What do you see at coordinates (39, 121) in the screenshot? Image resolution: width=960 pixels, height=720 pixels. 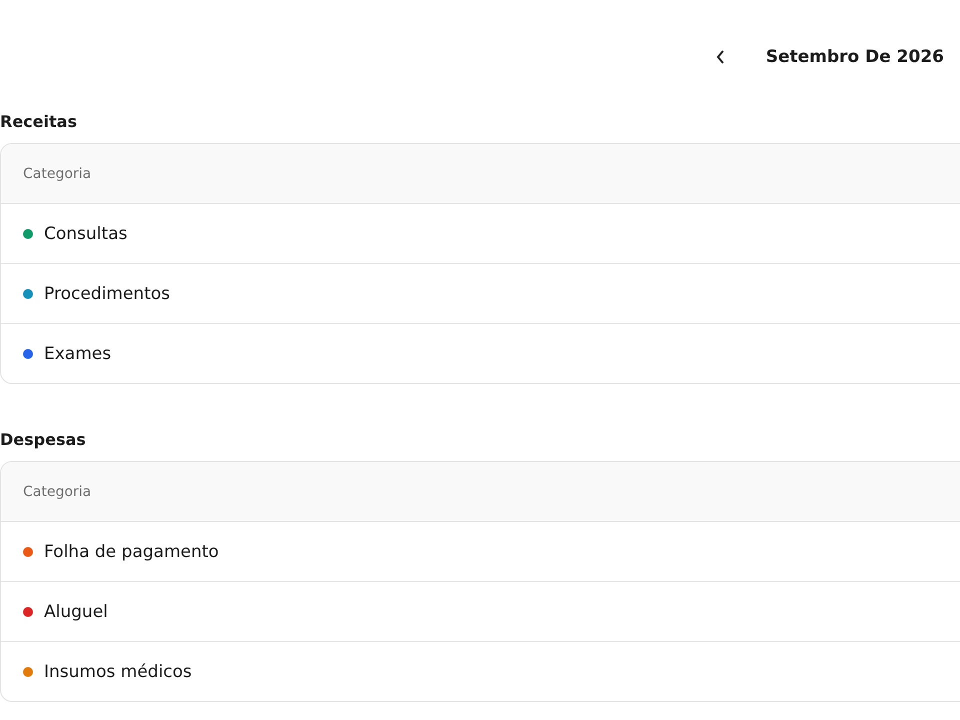 I see `section-heading: Receitas` at bounding box center [39, 121].